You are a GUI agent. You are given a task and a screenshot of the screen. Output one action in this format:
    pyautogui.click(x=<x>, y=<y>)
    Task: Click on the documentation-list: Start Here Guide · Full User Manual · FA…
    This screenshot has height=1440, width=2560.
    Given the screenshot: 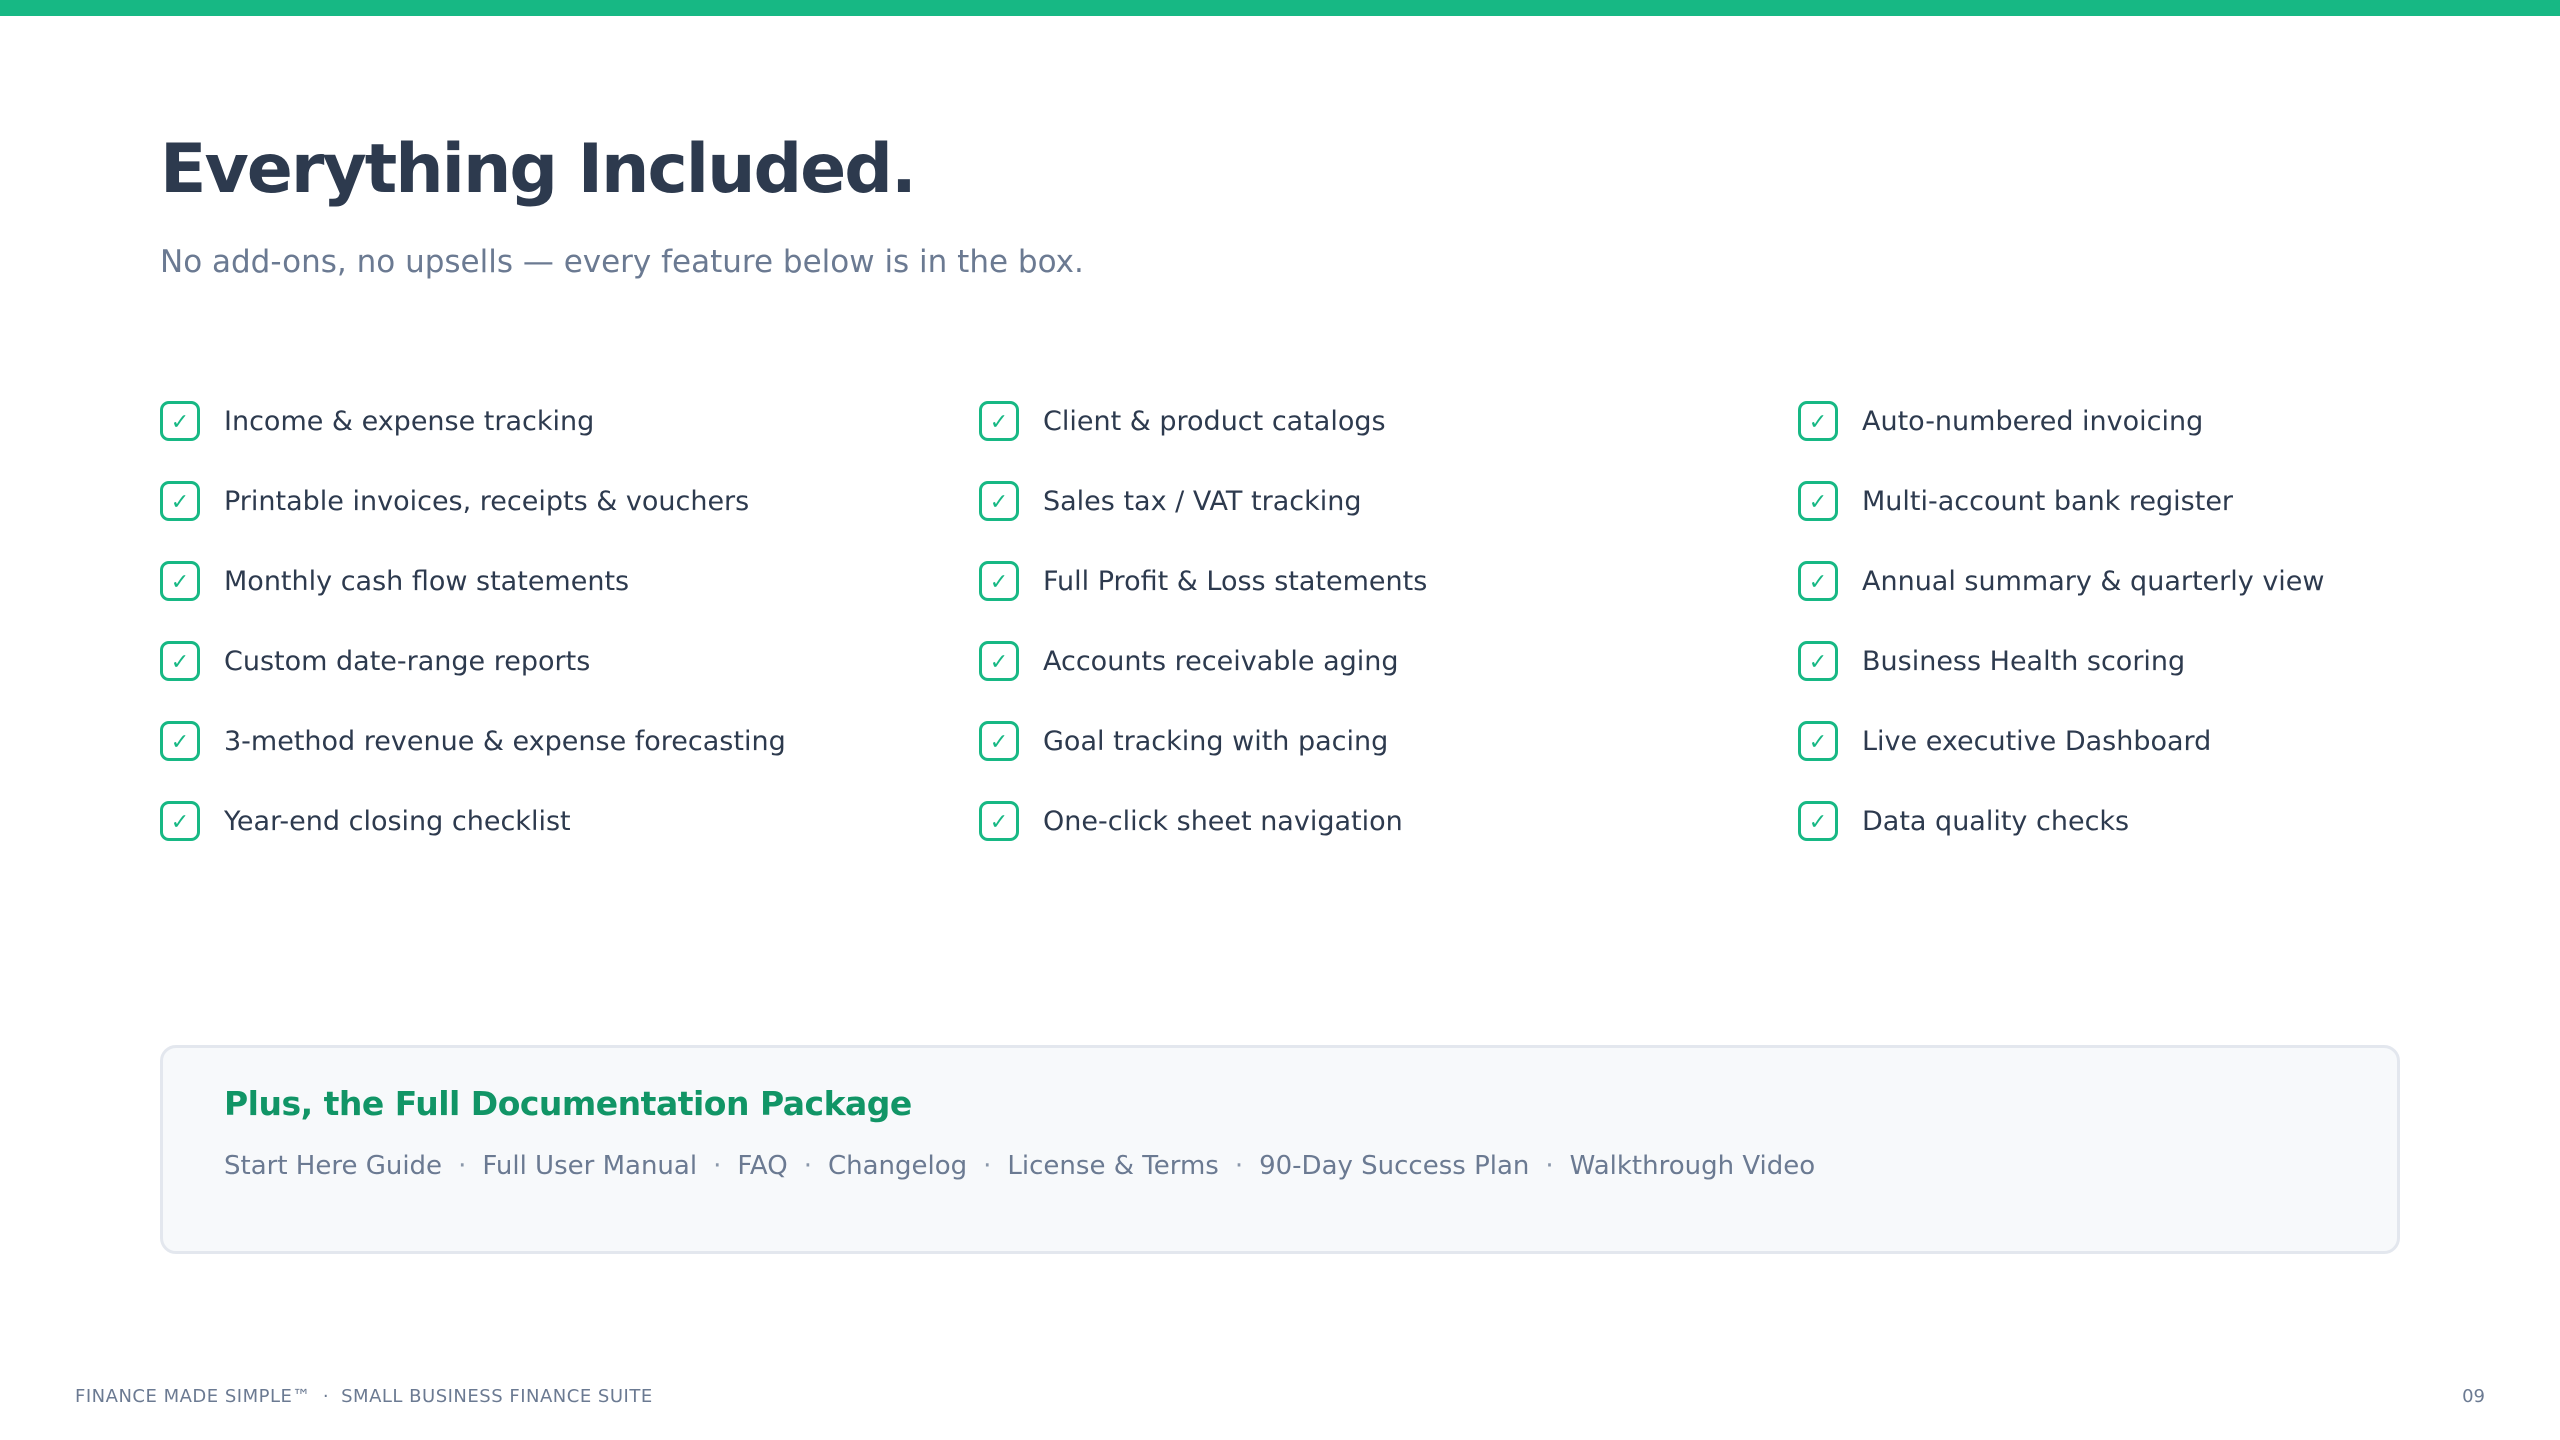 What is the action you would take?
    pyautogui.click(x=1019, y=1166)
    